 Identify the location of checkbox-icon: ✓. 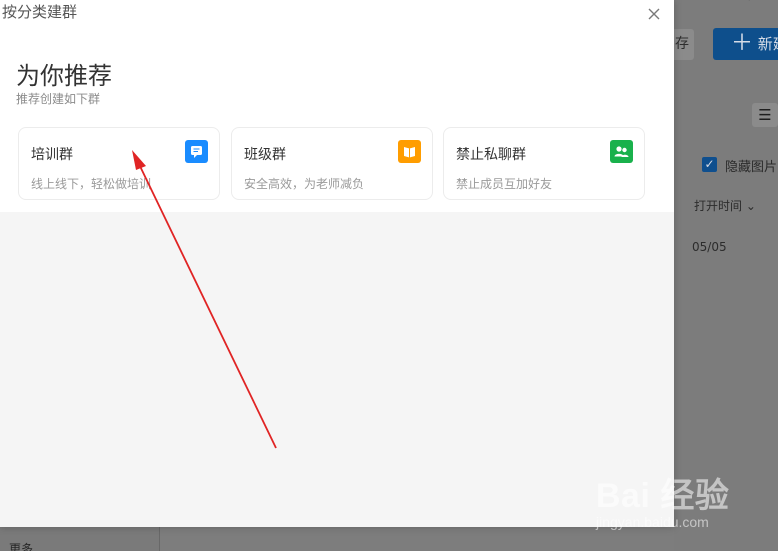
(709, 164).